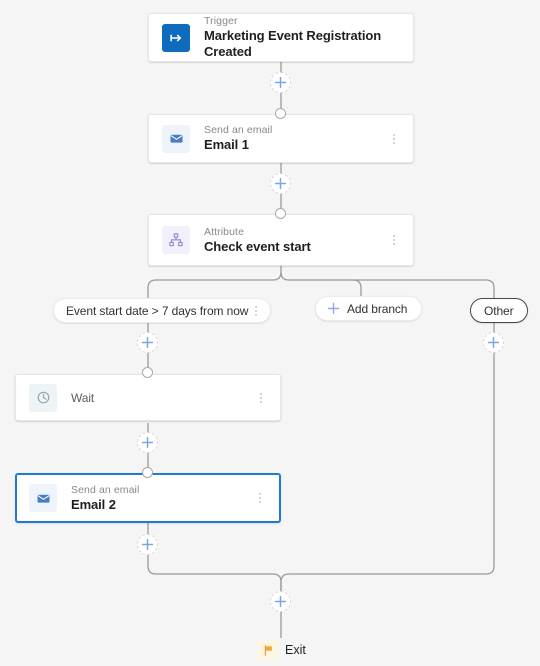 Image resolution: width=540 pixels, height=666 pixels. What do you see at coordinates (268, 650) in the screenshot?
I see `flag-icon` at bounding box center [268, 650].